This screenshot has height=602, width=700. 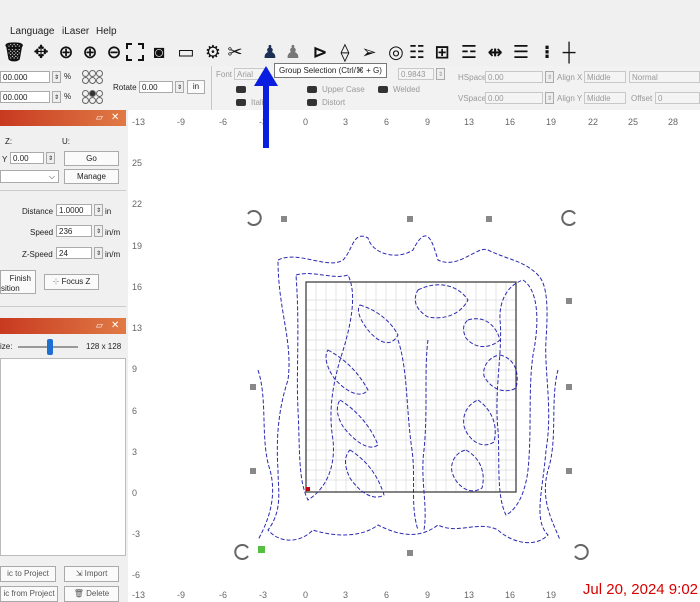 What do you see at coordinates (472, 98) in the screenshot?
I see `vspace-label: VSpace` at bounding box center [472, 98].